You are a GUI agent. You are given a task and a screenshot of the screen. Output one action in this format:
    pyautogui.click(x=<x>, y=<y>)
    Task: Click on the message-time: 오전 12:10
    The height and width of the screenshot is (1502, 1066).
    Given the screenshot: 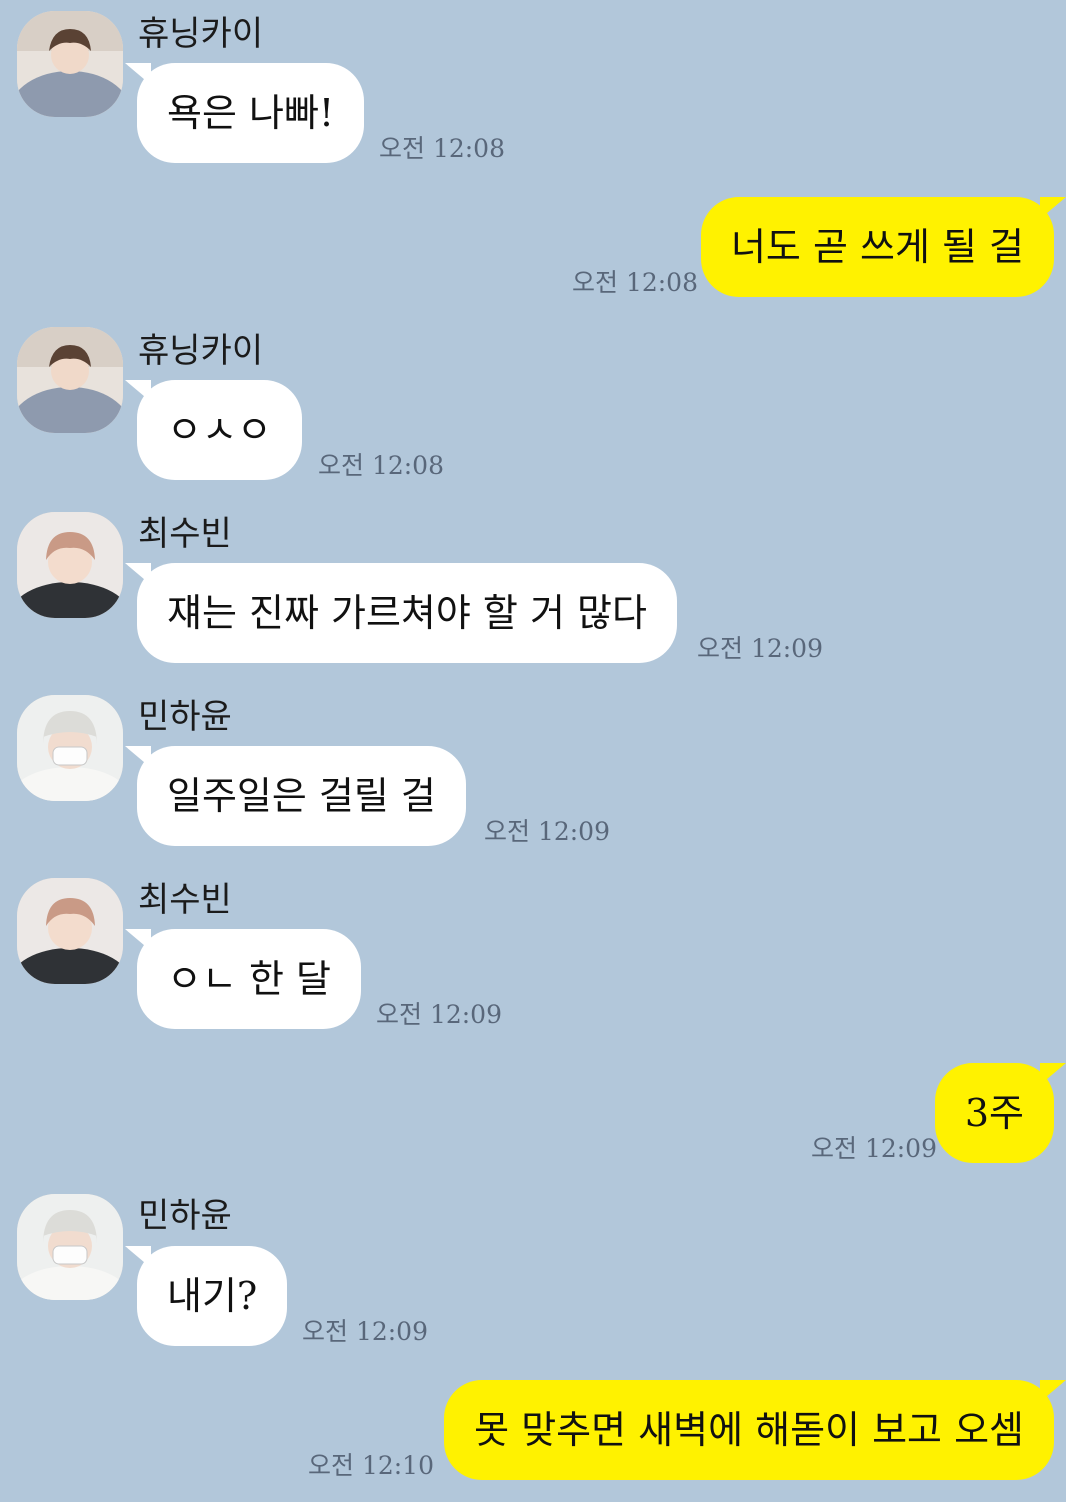 What is the action you would take?
    pyautogui.click(x=371, y=1465)
    